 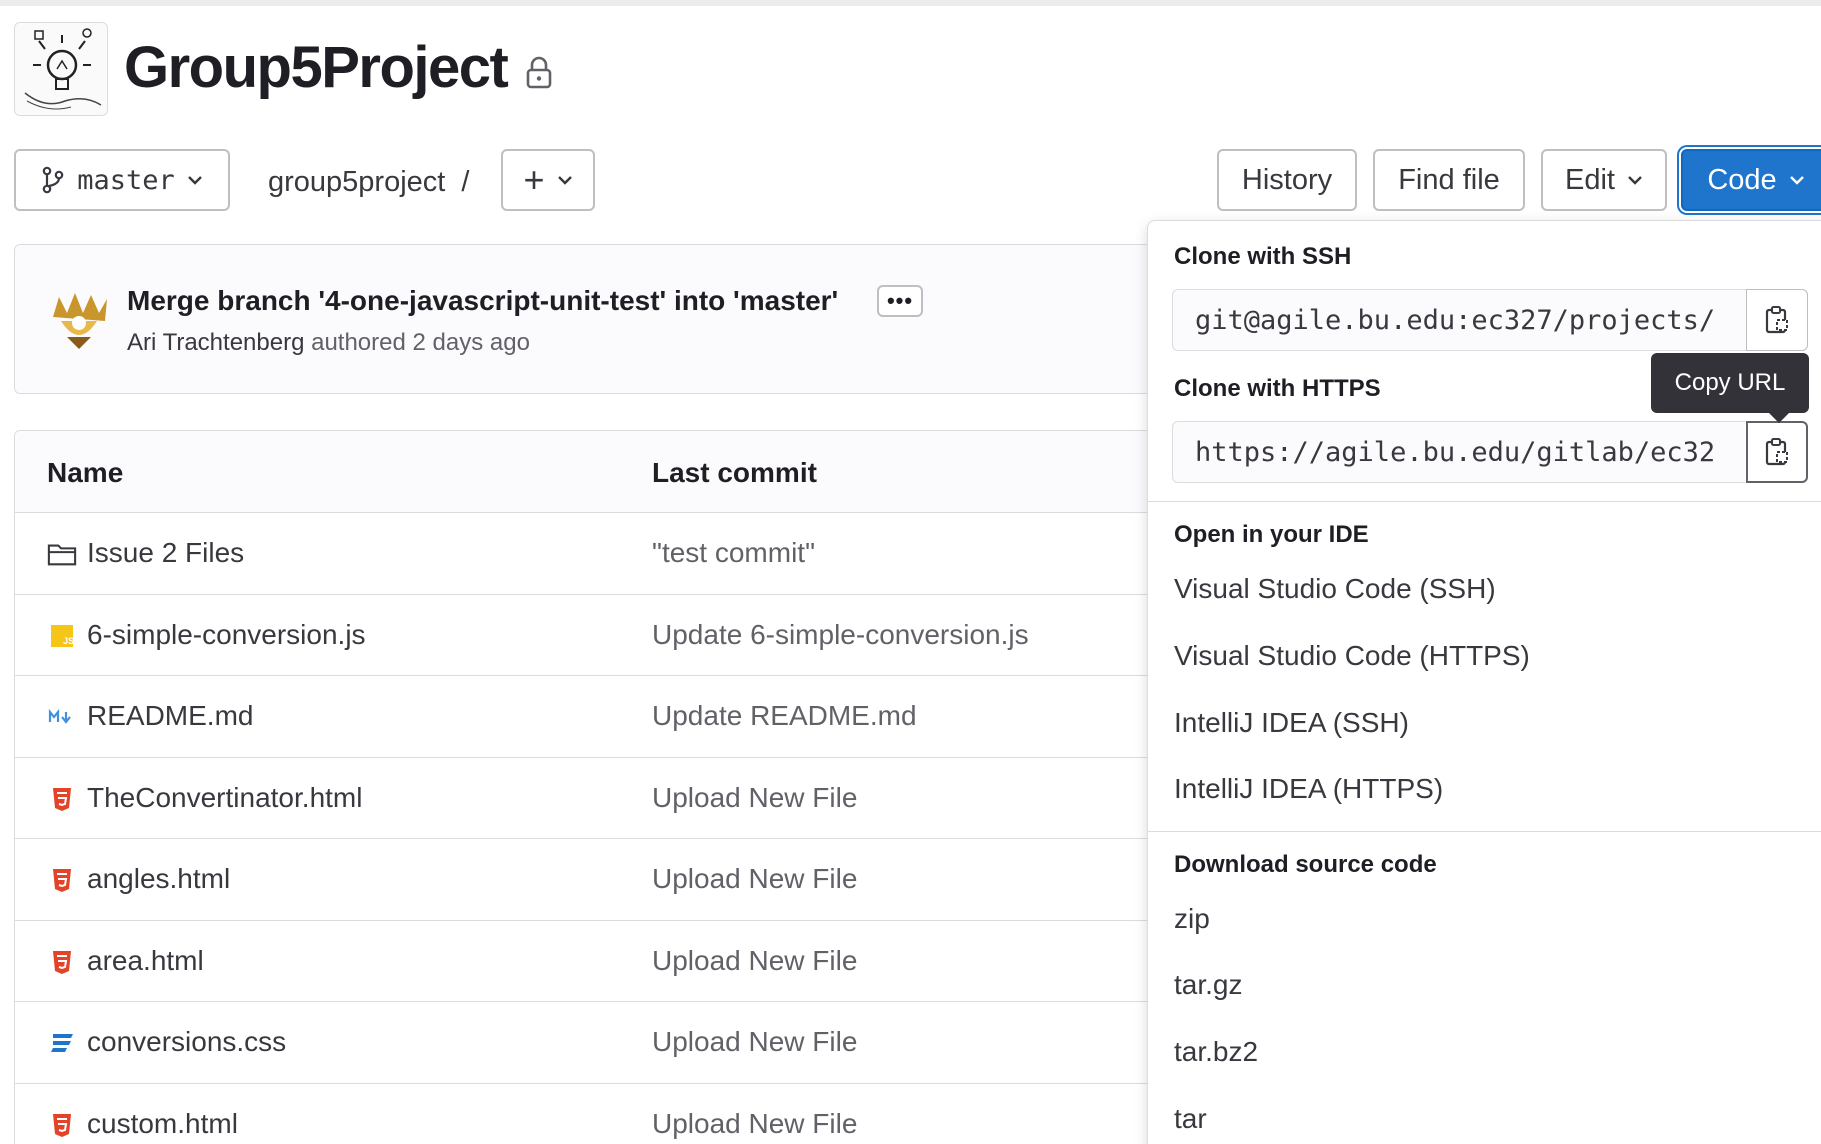 What do you see at coordinates (59, 716) in the screenshot?
I see `markdown-file-icon` at bounding box center [59, 716].